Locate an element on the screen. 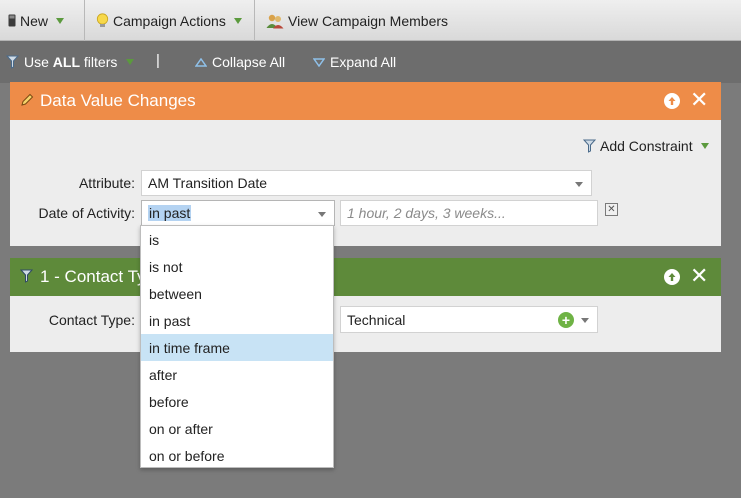  campaign-actions-button: Campaign Actions is located at coordinates (169, 20).